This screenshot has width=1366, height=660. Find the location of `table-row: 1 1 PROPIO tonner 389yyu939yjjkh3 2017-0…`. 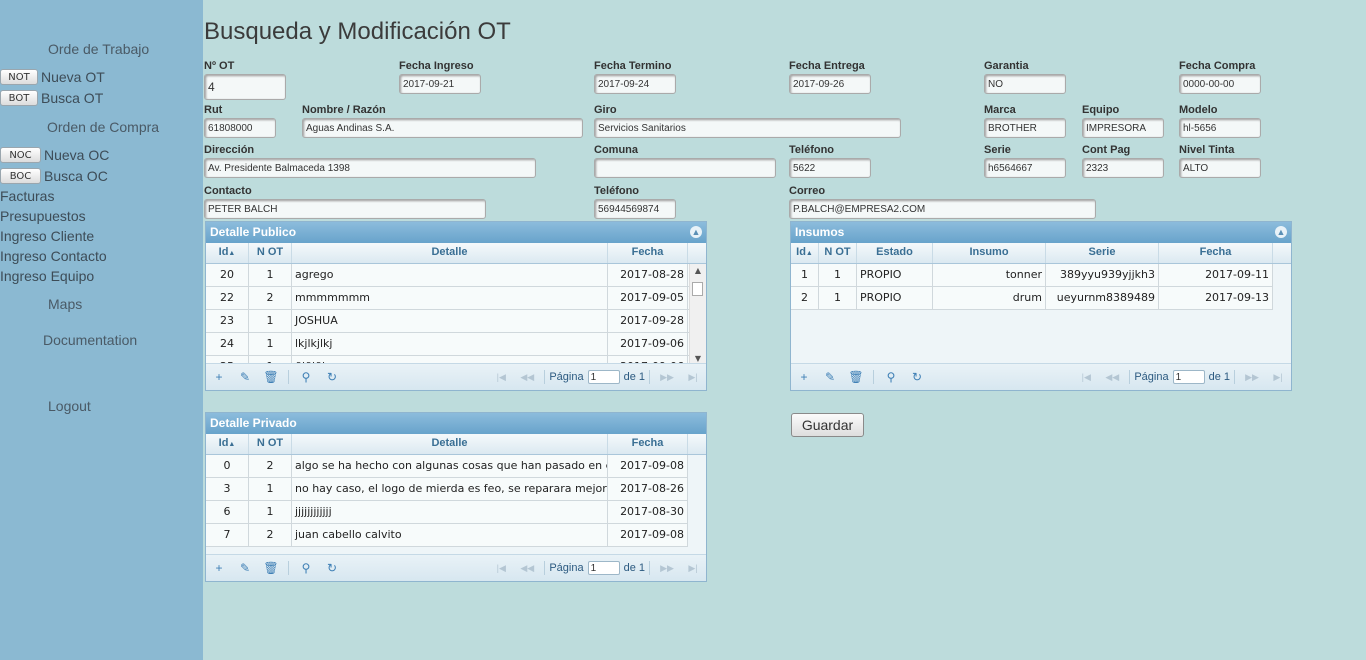

table-row: 1 1 PROPIO tonner 389yyu939yjjkh3 2017-0… is located at coordinates (1032, 275).